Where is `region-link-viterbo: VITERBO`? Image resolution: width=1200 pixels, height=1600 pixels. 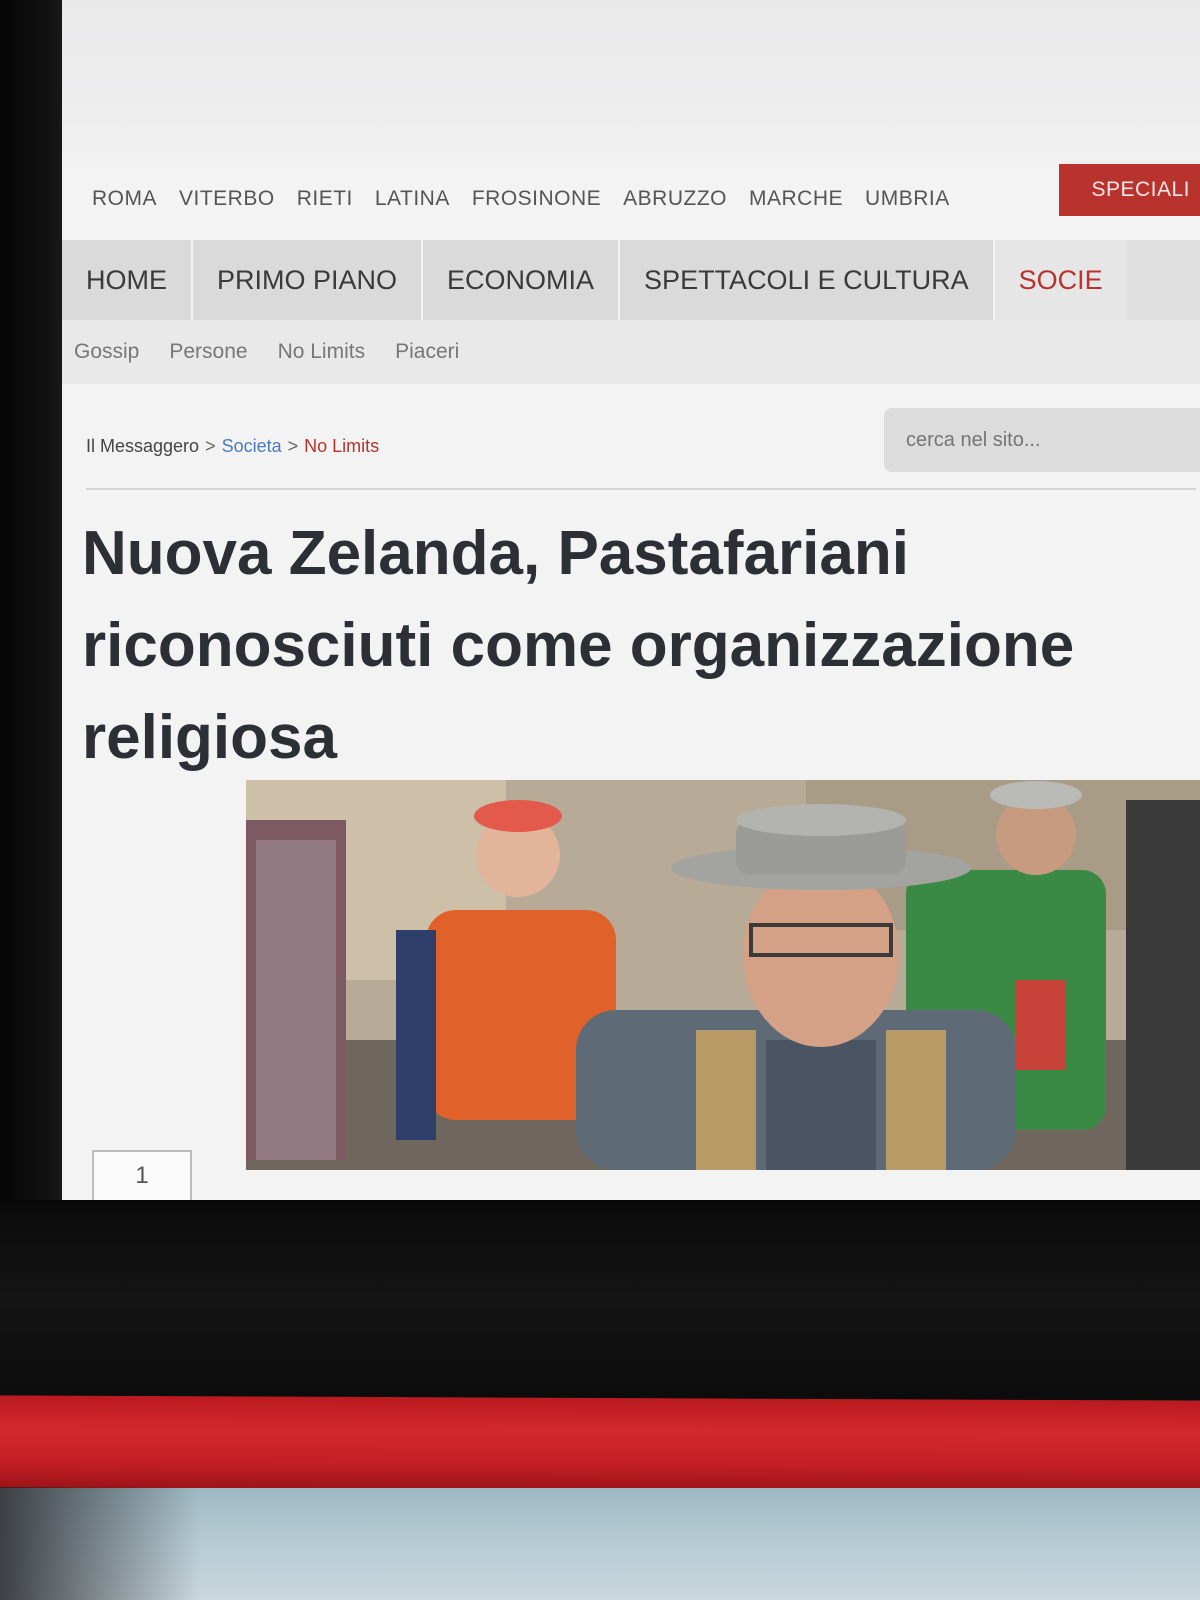
region-link-viterbo: VITERBO is located at coordinates (227, 199).